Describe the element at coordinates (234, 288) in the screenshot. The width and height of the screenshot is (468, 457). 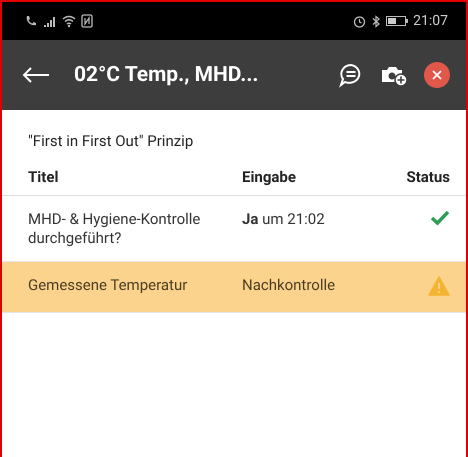
I see `table-row: Gemessene Temperatur Nachkontrolle` at that location.